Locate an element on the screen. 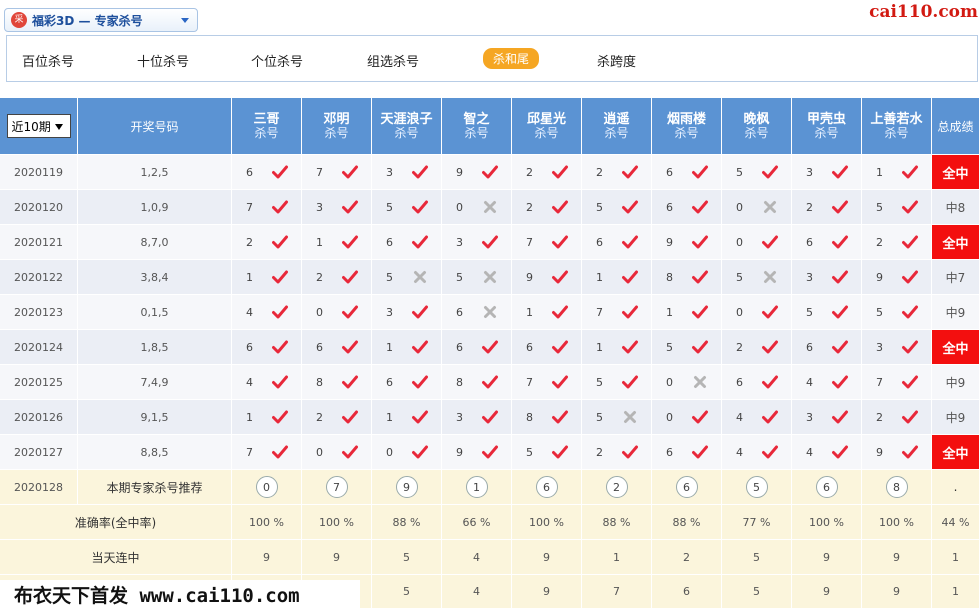  expert-header-wrap: 天涯浪子 杀号 is located at coordinates (406, 126).